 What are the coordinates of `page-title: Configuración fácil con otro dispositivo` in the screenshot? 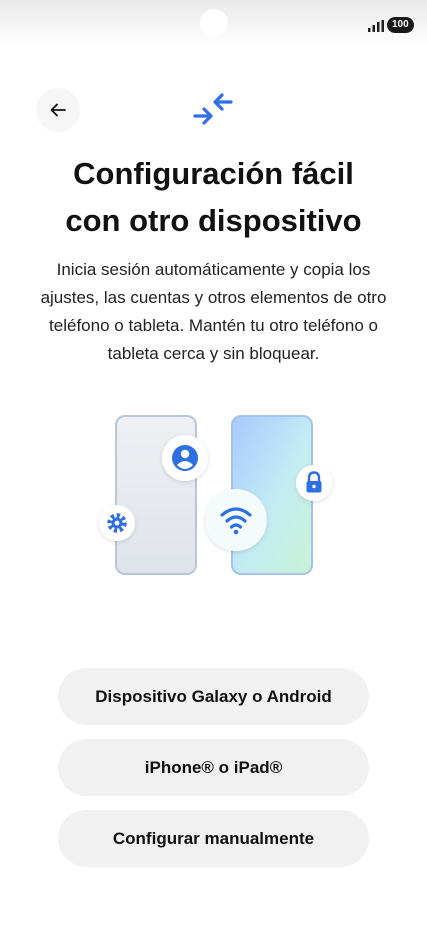 It's located at (213, 197).